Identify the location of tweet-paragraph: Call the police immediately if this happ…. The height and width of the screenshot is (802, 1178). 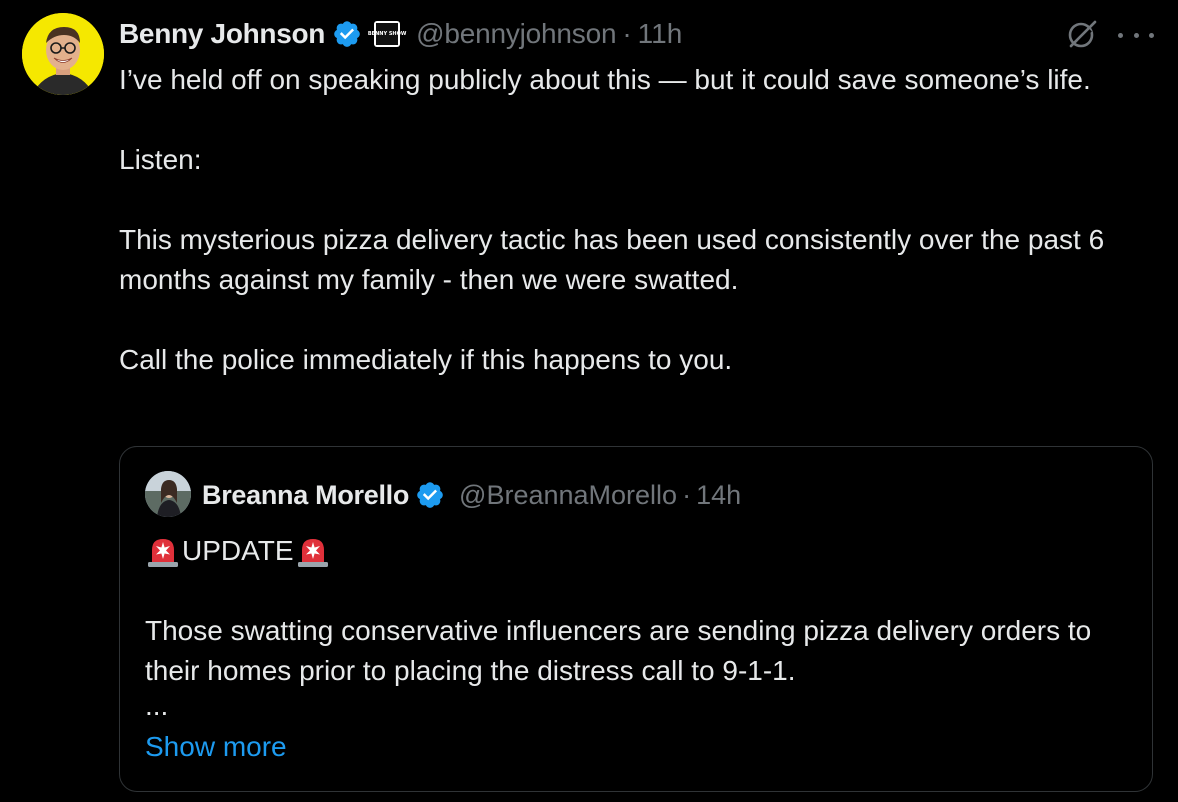
(426, 359).